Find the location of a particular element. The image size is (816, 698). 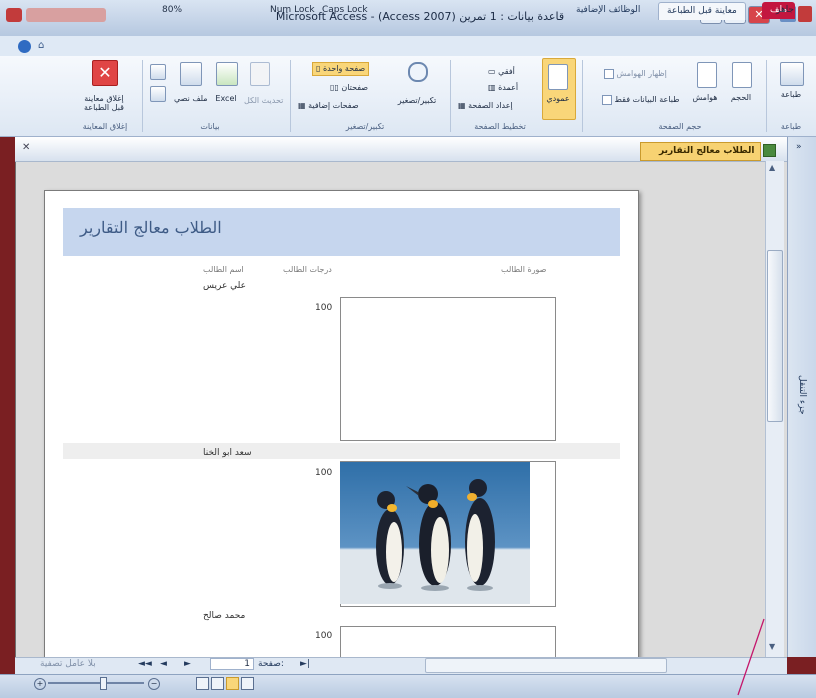

annotation-pointer-line is located at coordinates (751, 657).